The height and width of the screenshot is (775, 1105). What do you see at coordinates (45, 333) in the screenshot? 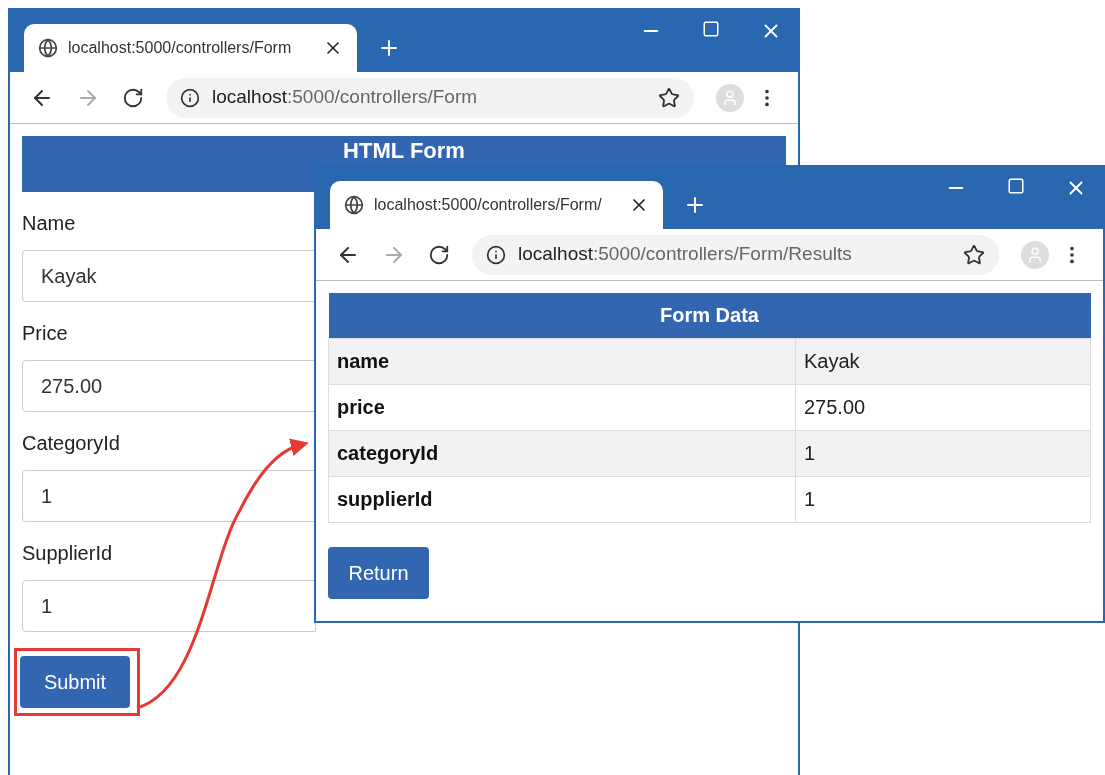
I see `field-label: Price` at bounding box center [45, 333].